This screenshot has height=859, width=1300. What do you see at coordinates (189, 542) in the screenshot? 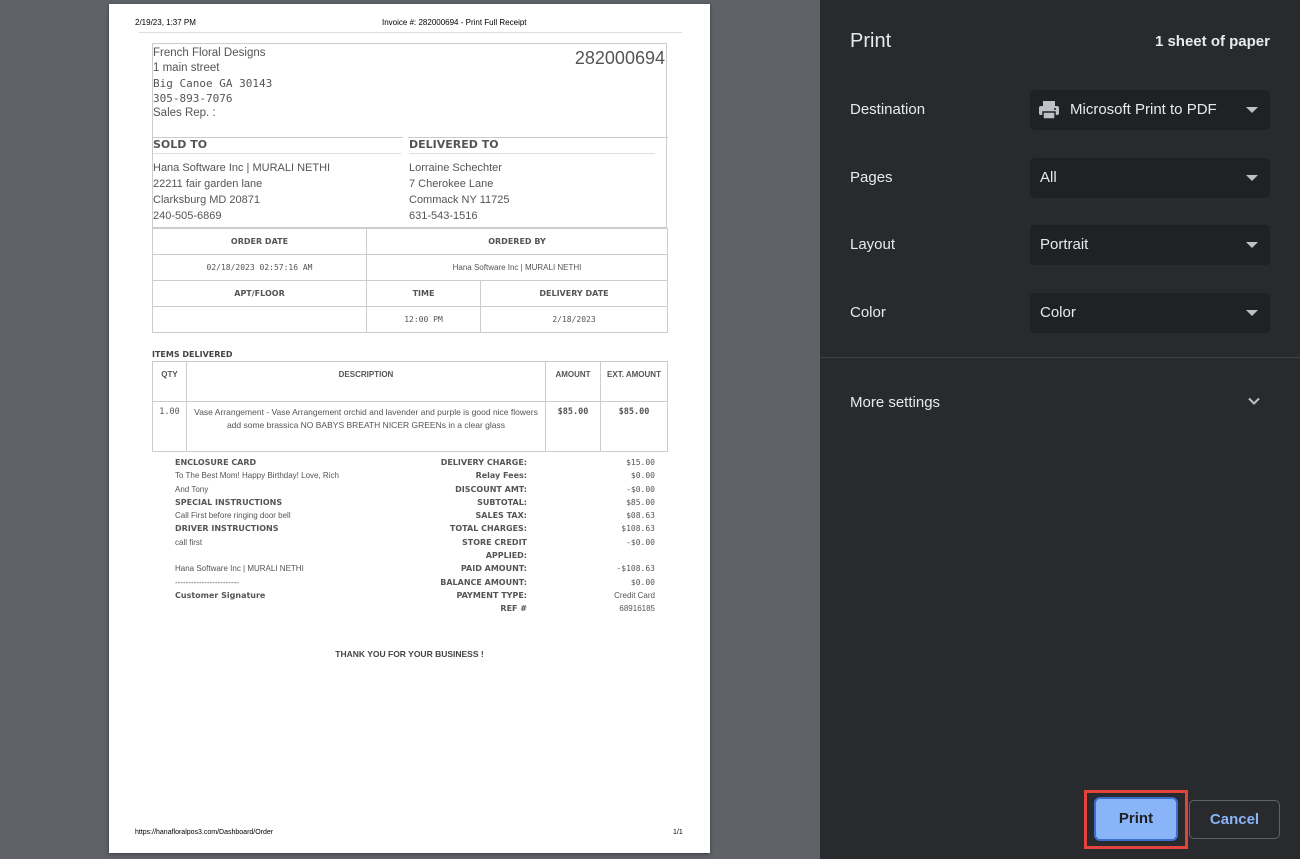
I see `driver-instructions-text: call first` at bounding box center [189, 542].